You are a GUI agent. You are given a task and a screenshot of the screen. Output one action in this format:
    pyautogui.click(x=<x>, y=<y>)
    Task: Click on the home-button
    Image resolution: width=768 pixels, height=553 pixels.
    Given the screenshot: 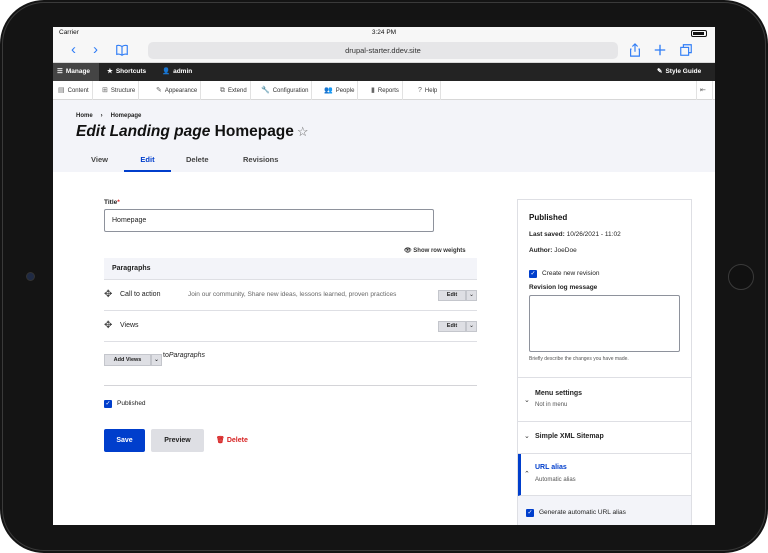 What is the action you would take?
    pyautogui.click(x=741, y=277)
    